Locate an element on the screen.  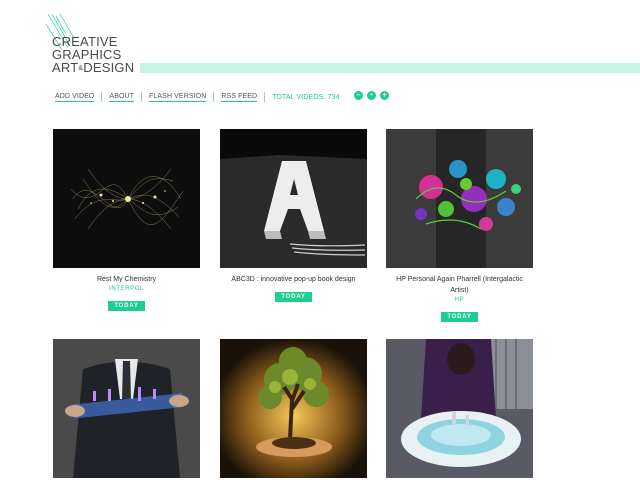
video-source: HP is located at coordinates (459, 300).